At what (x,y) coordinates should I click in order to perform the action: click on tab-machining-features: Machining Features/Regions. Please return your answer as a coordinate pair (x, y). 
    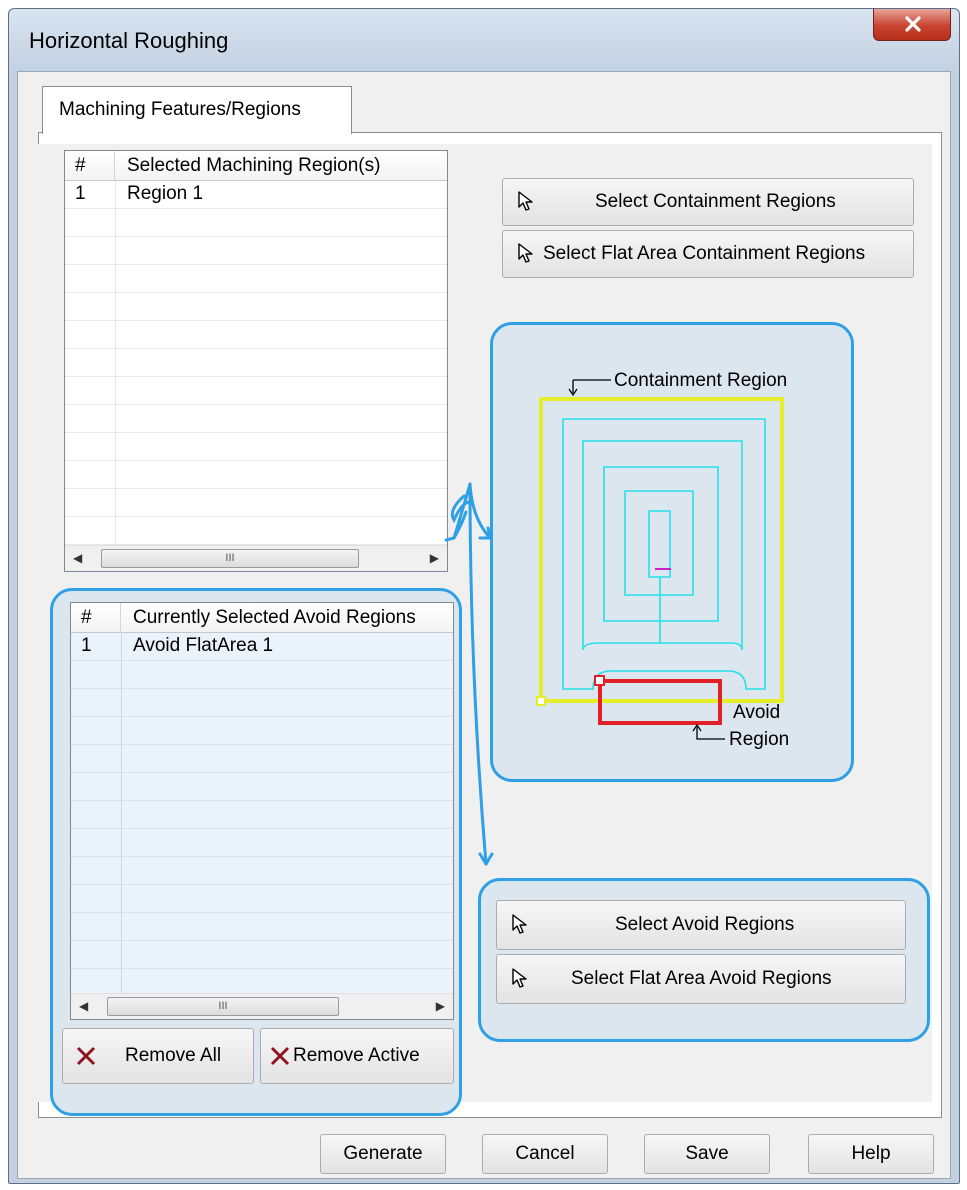
    Looking at the image, I should click on (197, 110).